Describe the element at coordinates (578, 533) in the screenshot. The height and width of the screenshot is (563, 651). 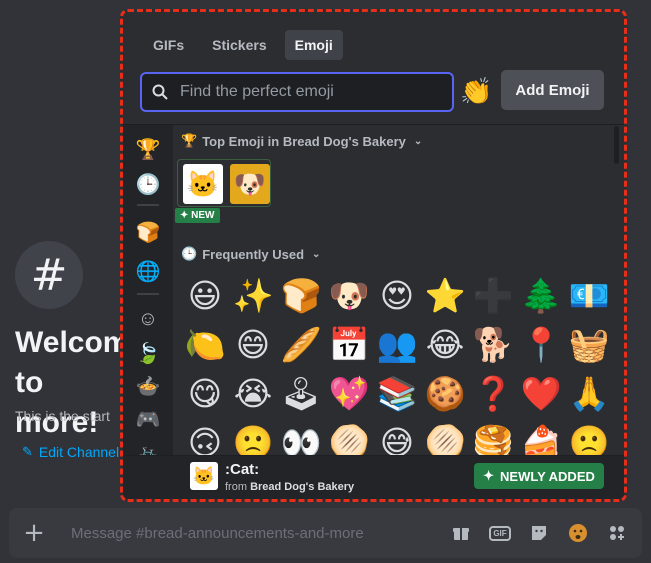
I see `emoji-icon` at that location.